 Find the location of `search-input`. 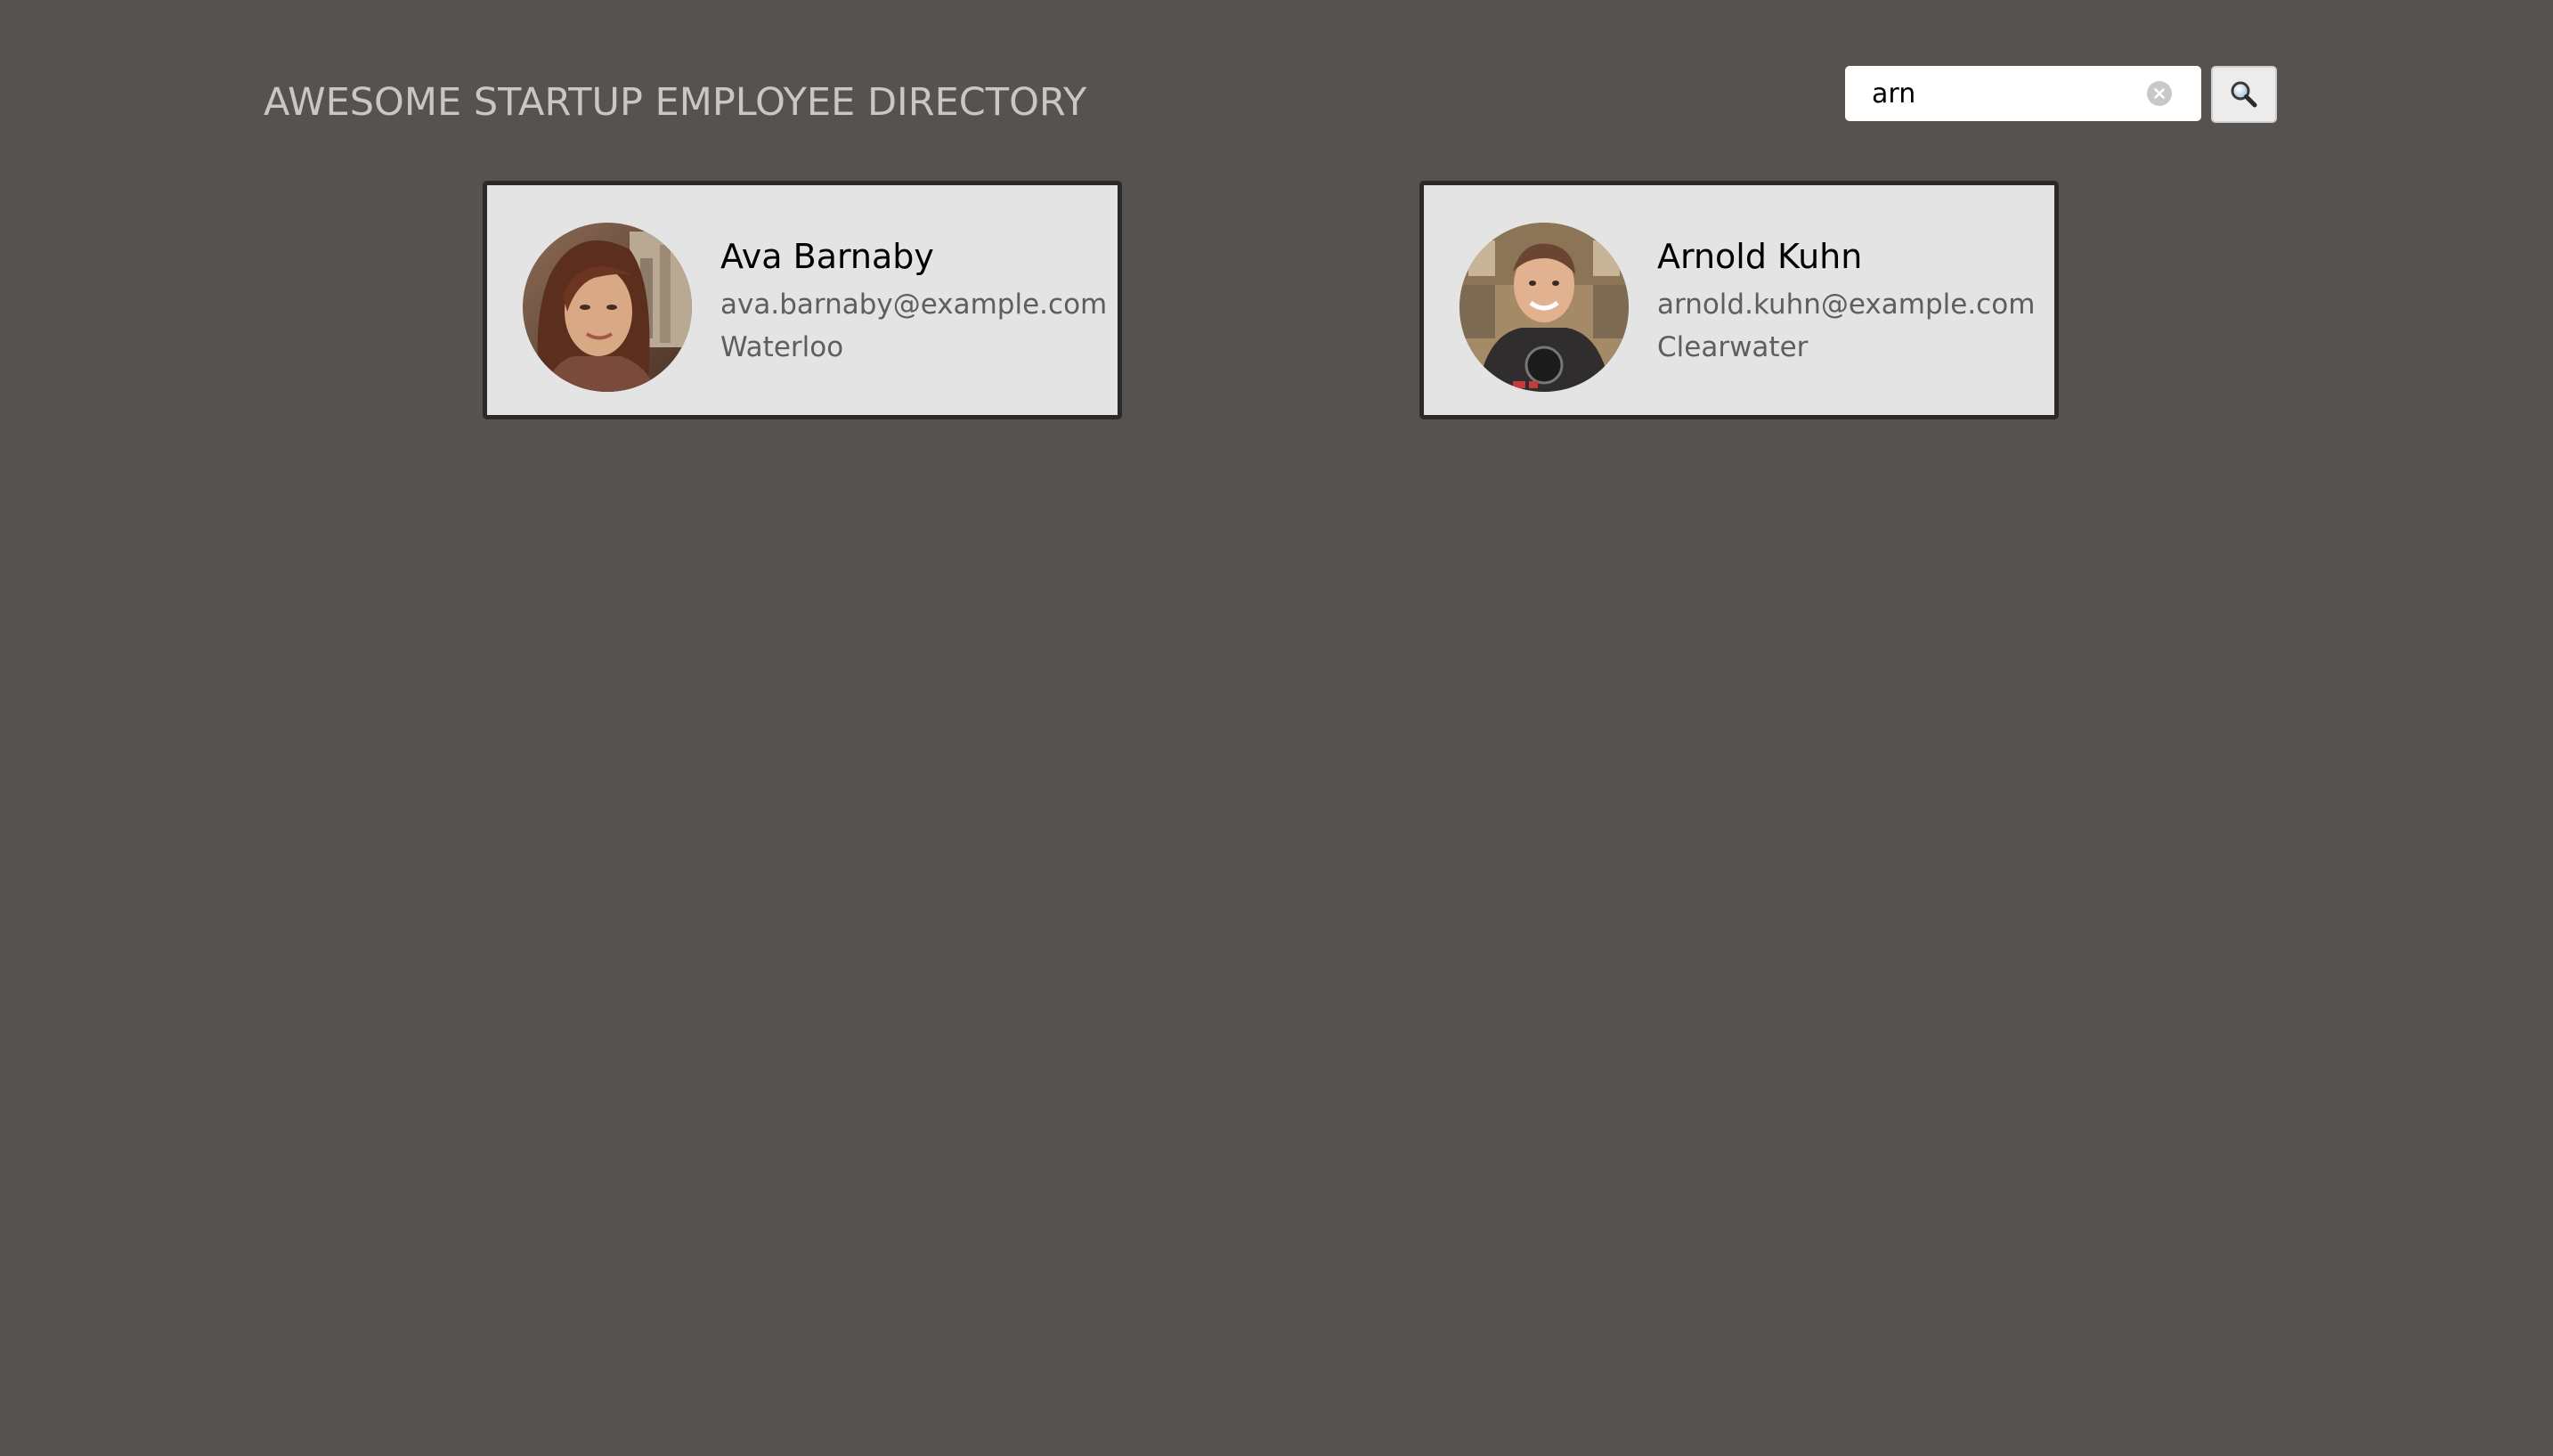

search-input is located at coordinates (2006, 93).